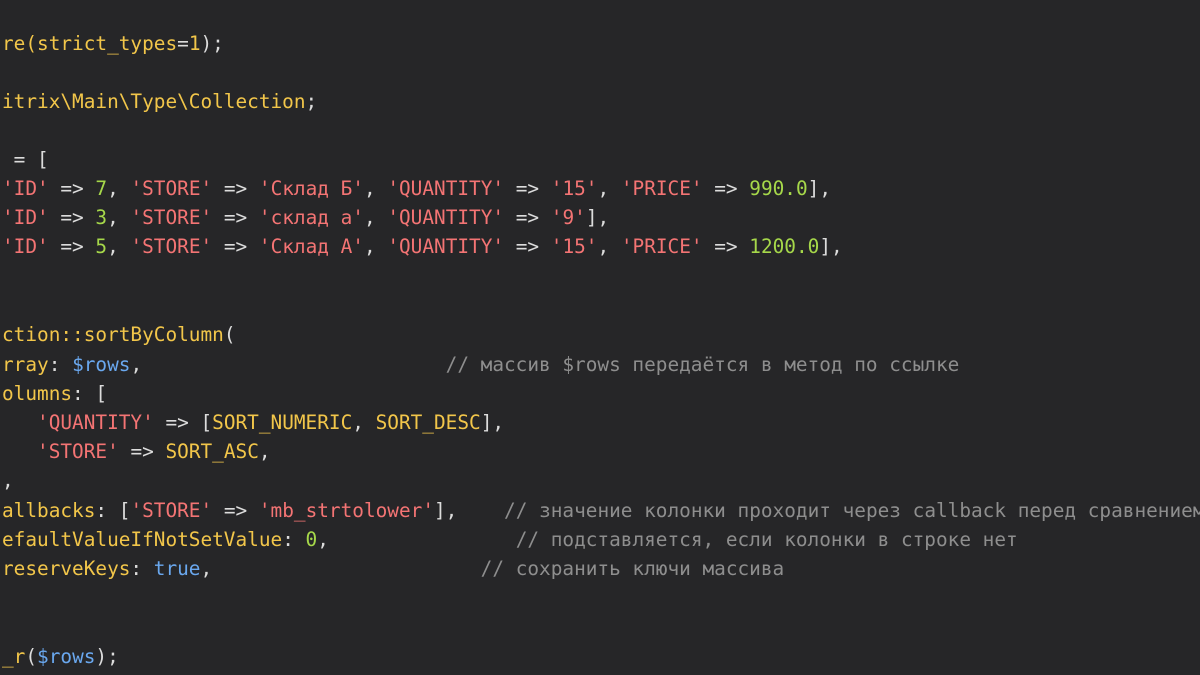 The height and width of the screenshot is (675, 1200). Describe the element at coordinates (784, 246) in the screenshot. I see `number-token: 1200.0` at that location.